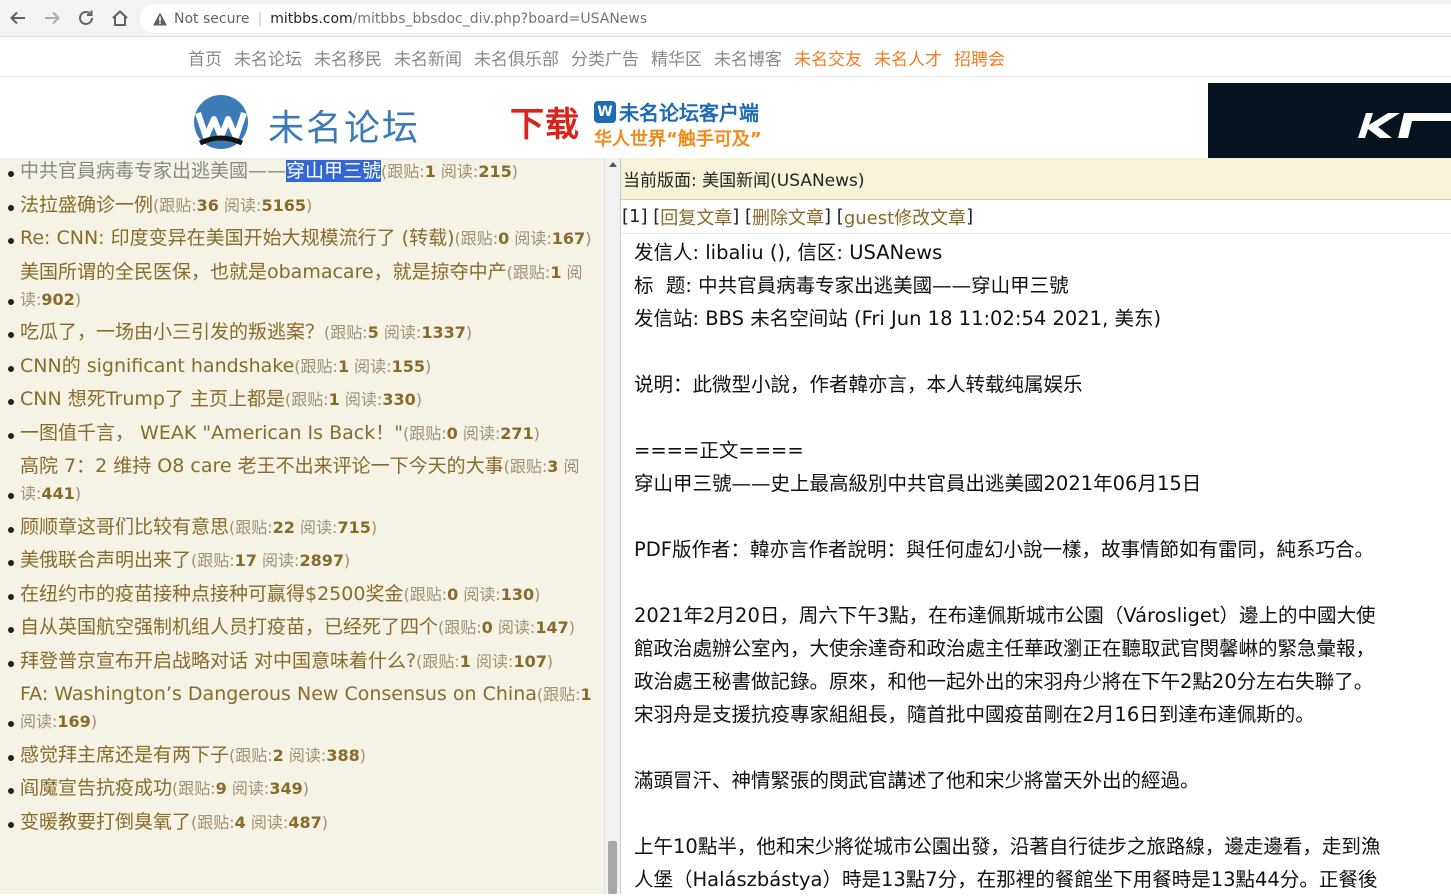  Describe the element at coordinates (612, 526) in the screenshot. I see `thread-list-scrollbar` at that location.